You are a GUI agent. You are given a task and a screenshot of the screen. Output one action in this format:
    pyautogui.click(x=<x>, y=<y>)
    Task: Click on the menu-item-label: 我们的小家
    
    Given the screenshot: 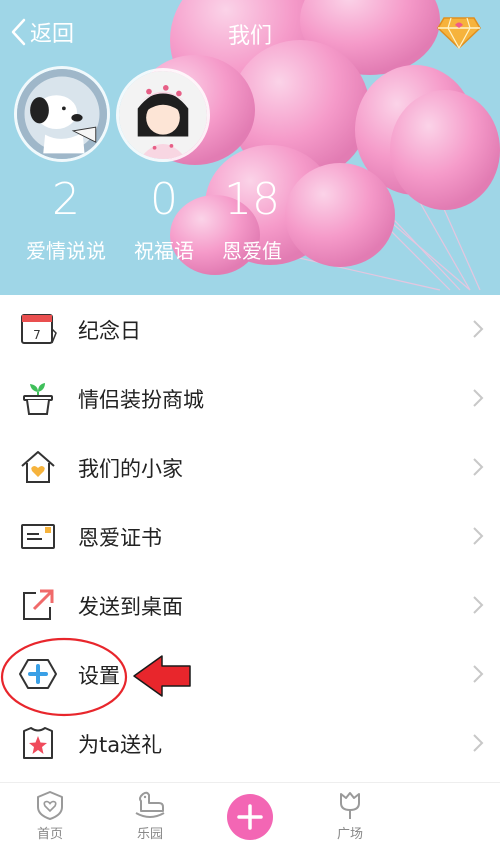 What is the action you would take?
    pyautogui.click(x=130, y=468)
    